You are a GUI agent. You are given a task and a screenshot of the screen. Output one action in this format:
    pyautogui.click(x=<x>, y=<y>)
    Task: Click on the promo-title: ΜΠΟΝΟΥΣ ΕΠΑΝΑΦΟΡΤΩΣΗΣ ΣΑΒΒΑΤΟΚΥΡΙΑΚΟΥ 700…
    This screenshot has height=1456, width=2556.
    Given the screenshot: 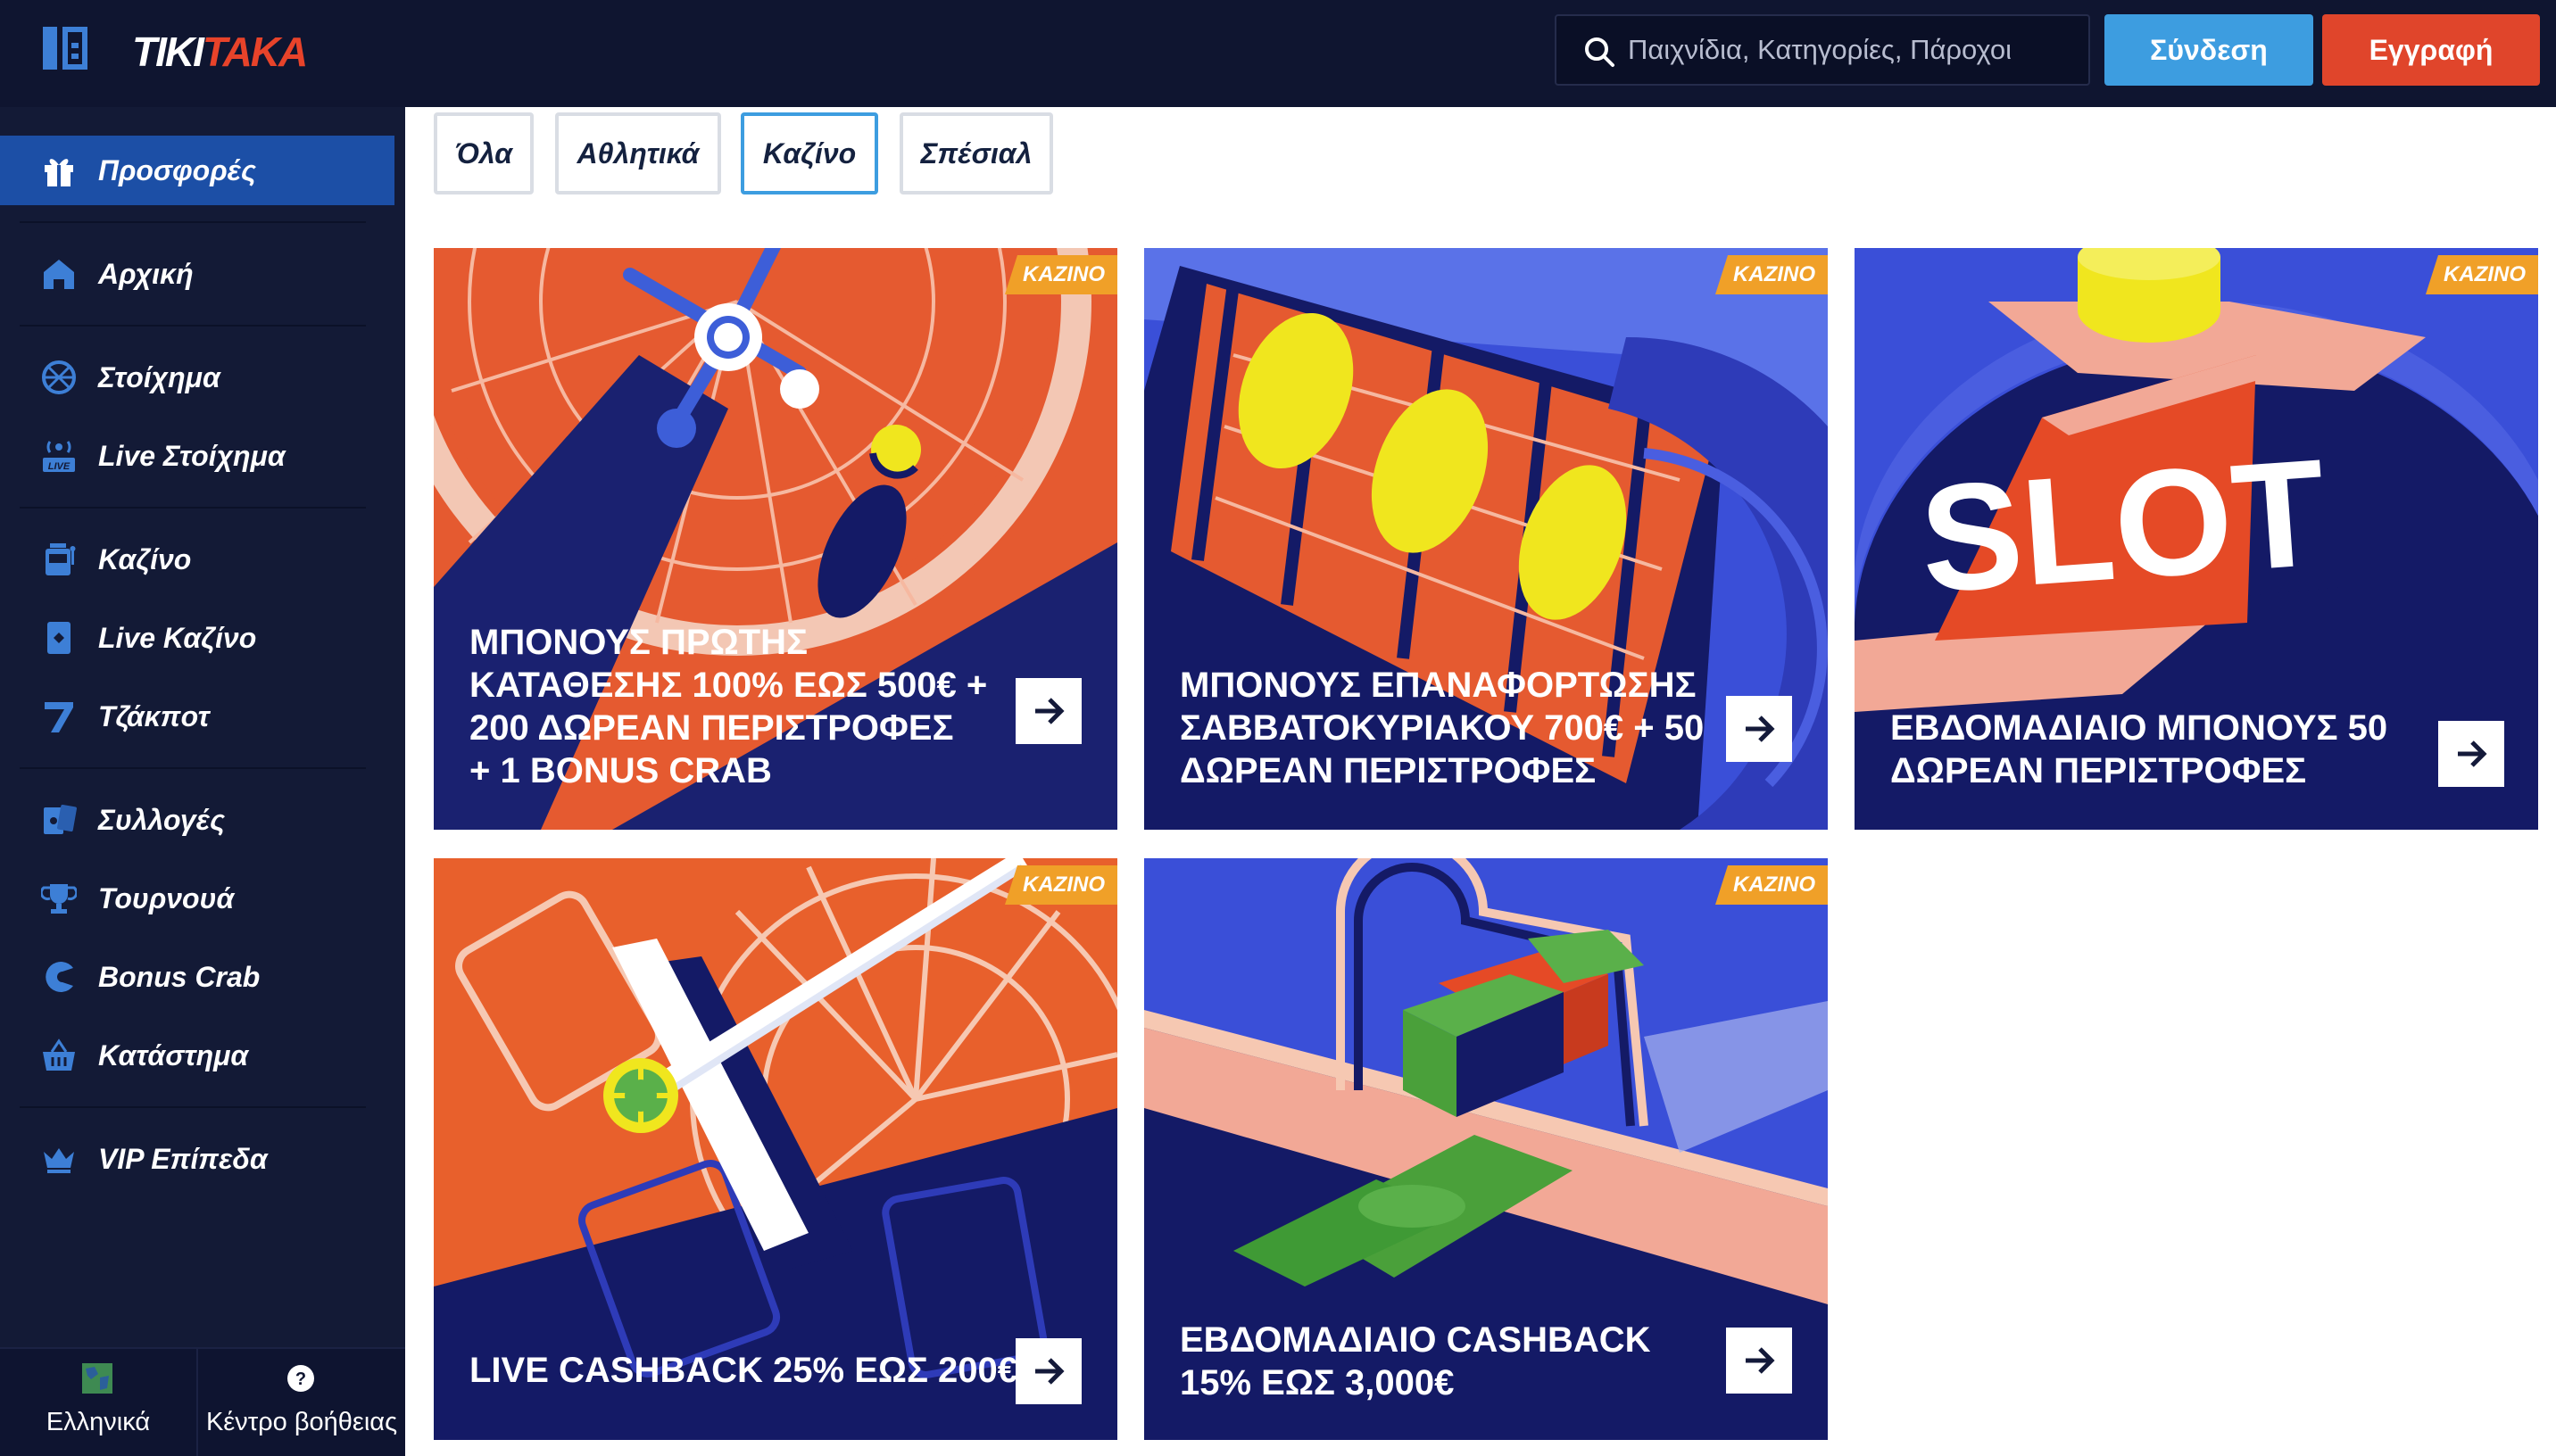 What is the action you would take?
    pyautogui.click(x=1442, y=728)
    